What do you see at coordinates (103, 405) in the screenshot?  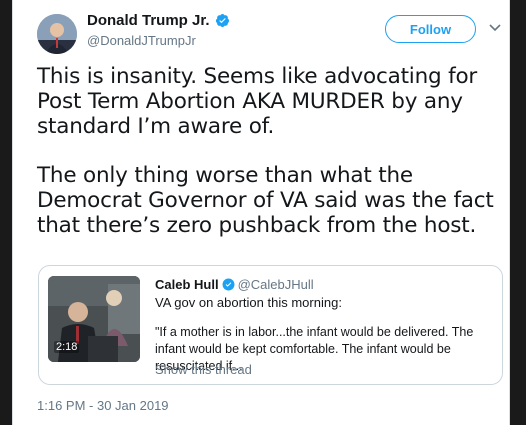 I see `tweet-timestamp: 1:16 PM - 30 Jan 2019` at bounding box center [103, 405].